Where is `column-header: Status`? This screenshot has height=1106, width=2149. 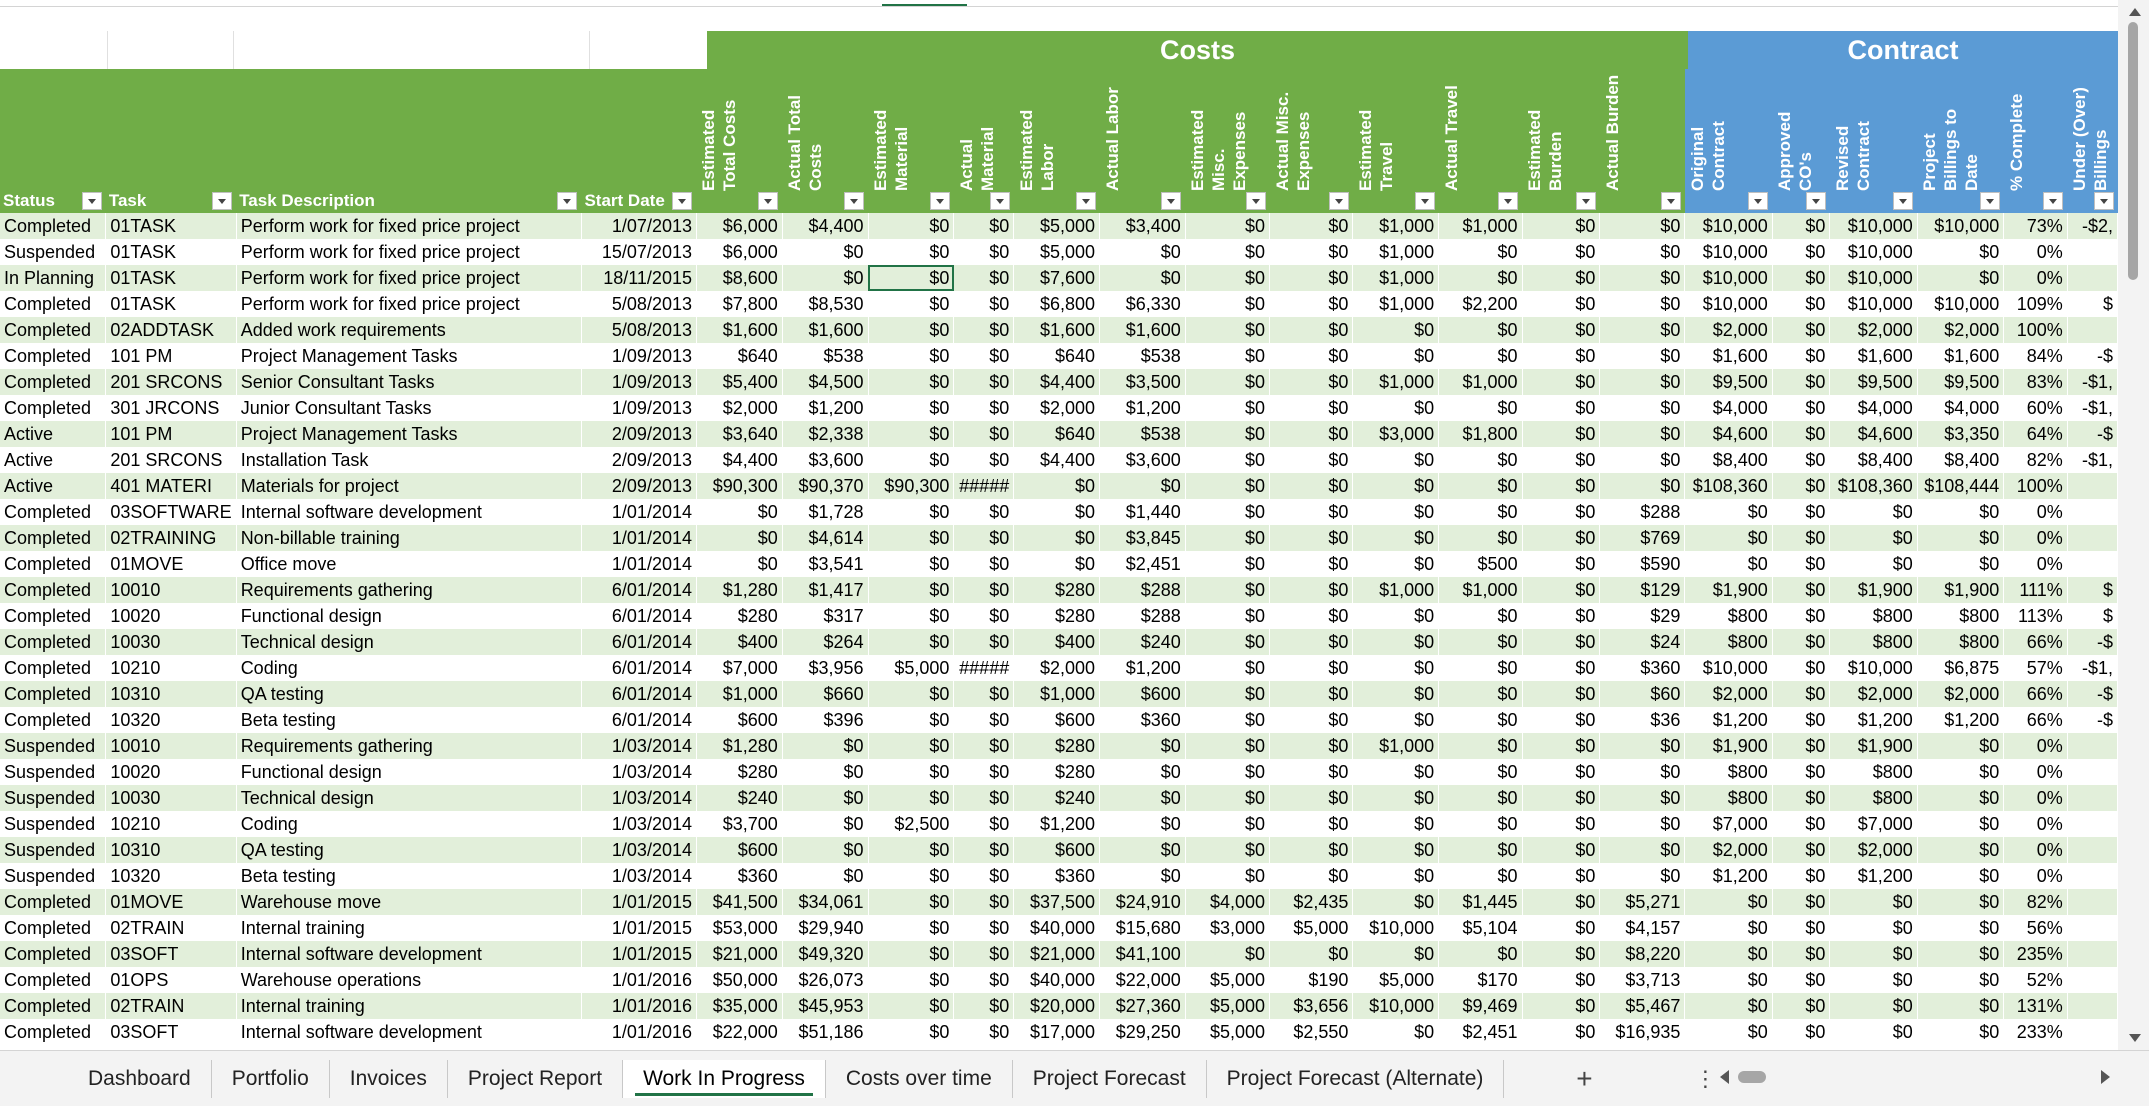
column-header: Status is located at coordinates (53, 141).